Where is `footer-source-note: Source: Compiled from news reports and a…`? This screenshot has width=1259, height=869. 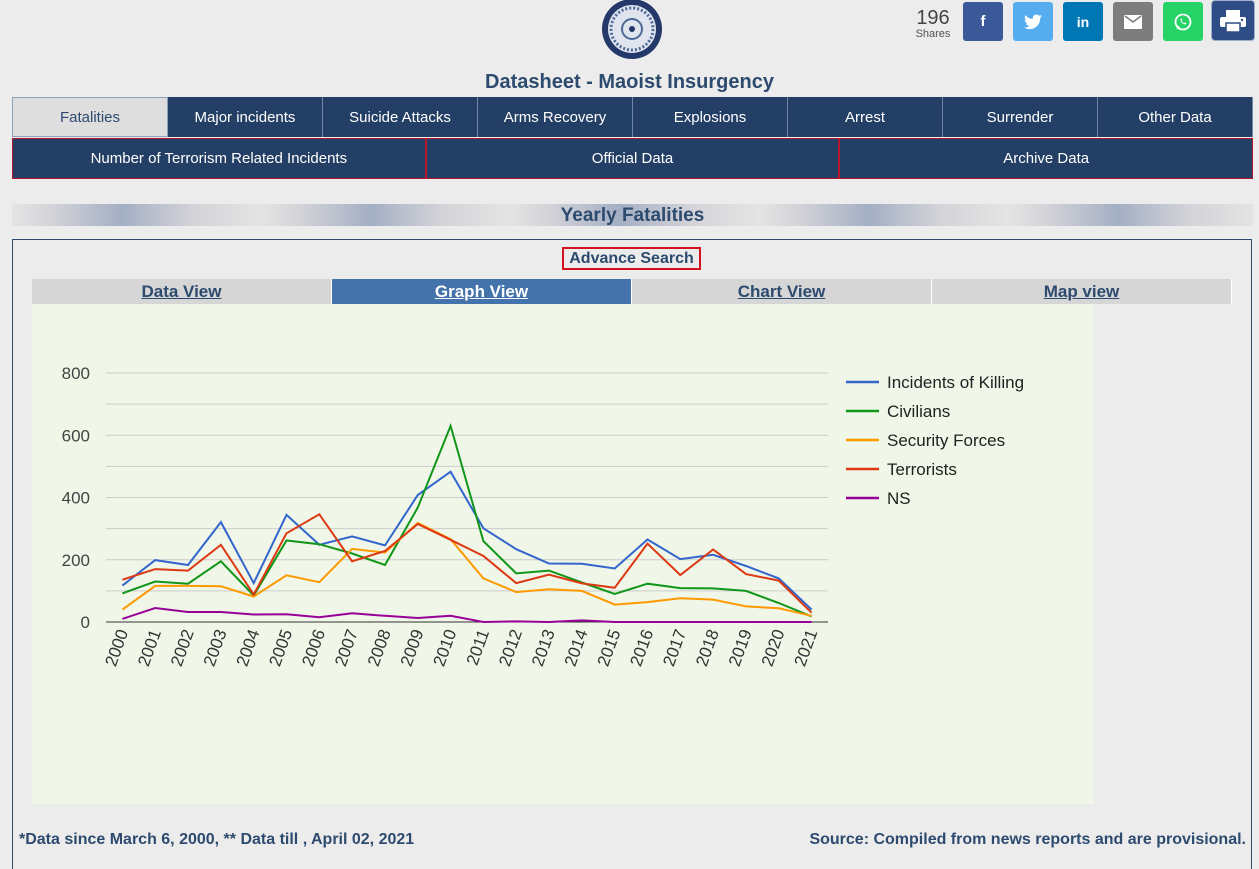
footer-source-note: Source: Compiled from news reports and a… is located at coordinates (1027, 839).